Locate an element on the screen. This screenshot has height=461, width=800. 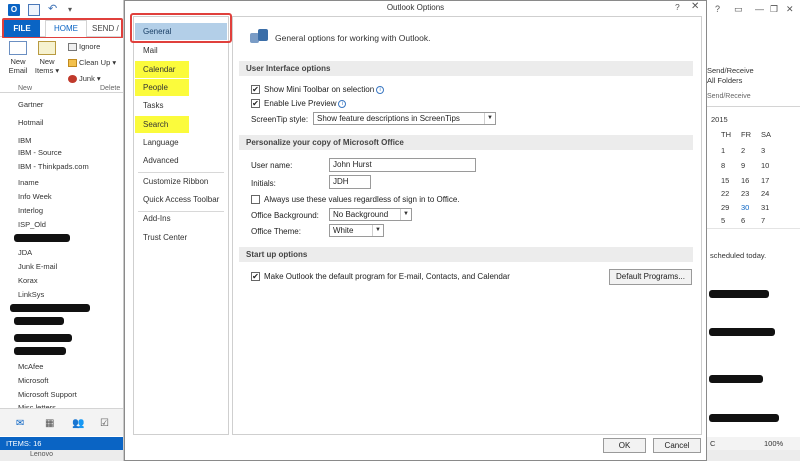
calendar-day: 9 is located at coordinates (751, 165).